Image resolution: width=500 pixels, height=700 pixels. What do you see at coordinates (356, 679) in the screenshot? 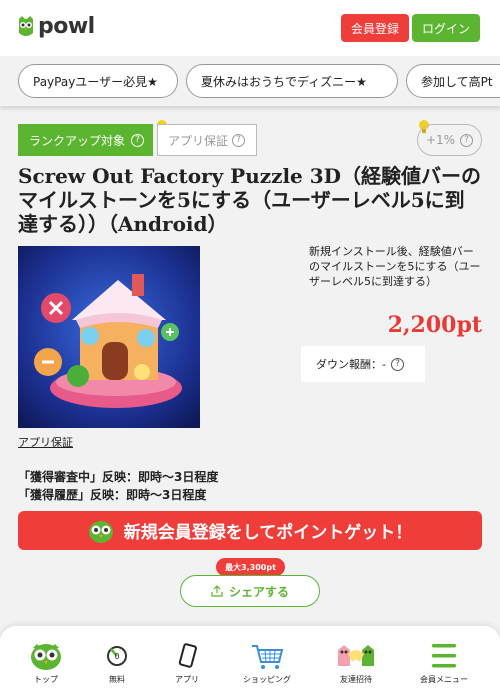
I see `nav-invite-label: 友達招待` at bounding box center [356, 679].